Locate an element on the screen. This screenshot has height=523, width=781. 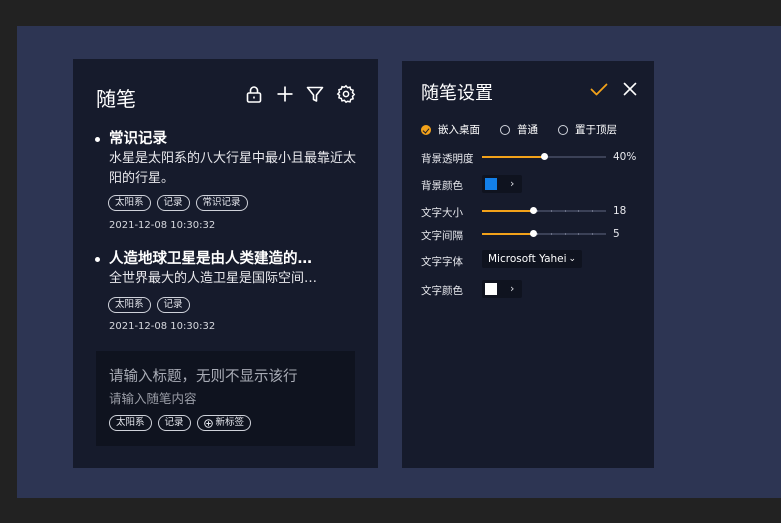
font-family-value: Microsoft Yahei is located at coordinates (527, 259).